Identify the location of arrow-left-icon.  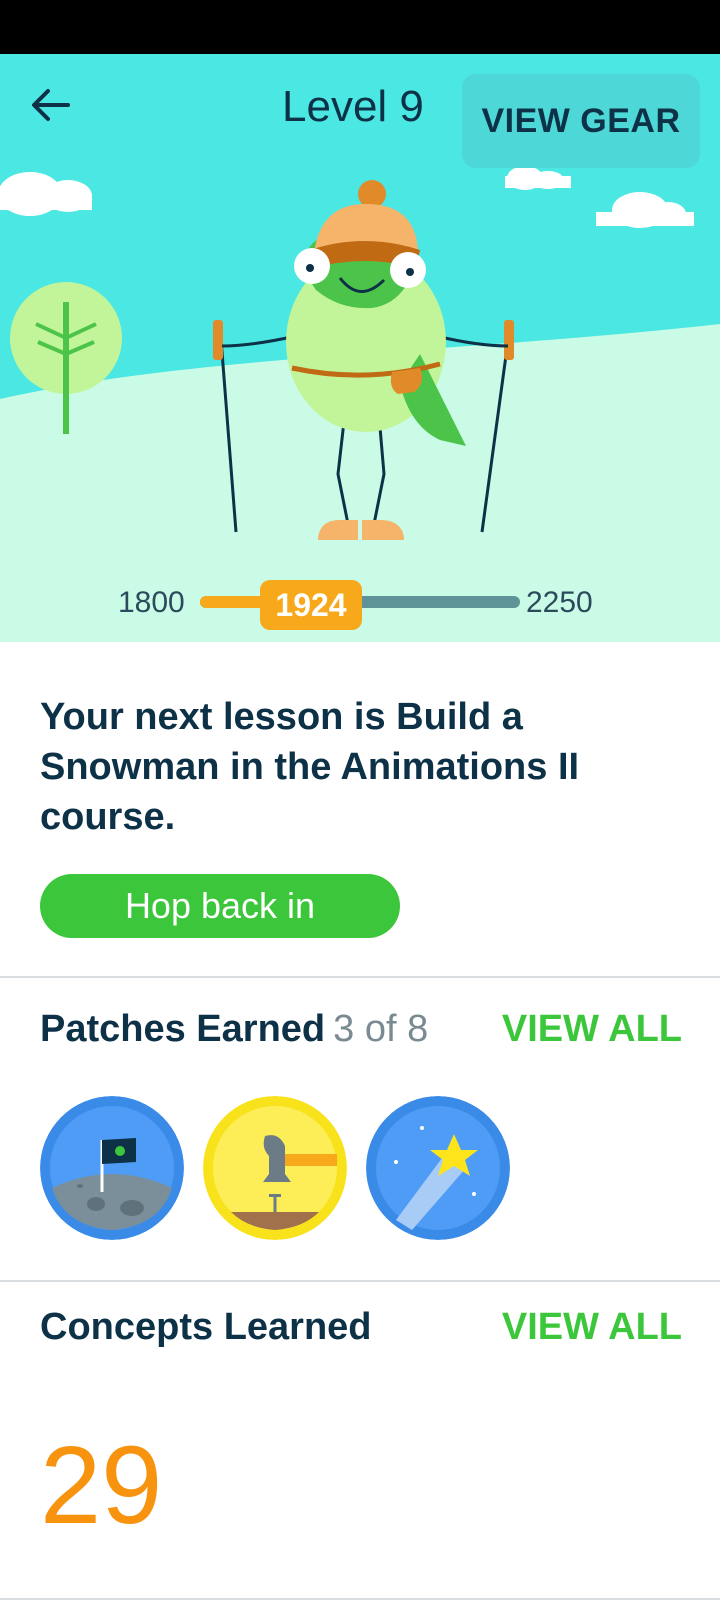
(51, 105).